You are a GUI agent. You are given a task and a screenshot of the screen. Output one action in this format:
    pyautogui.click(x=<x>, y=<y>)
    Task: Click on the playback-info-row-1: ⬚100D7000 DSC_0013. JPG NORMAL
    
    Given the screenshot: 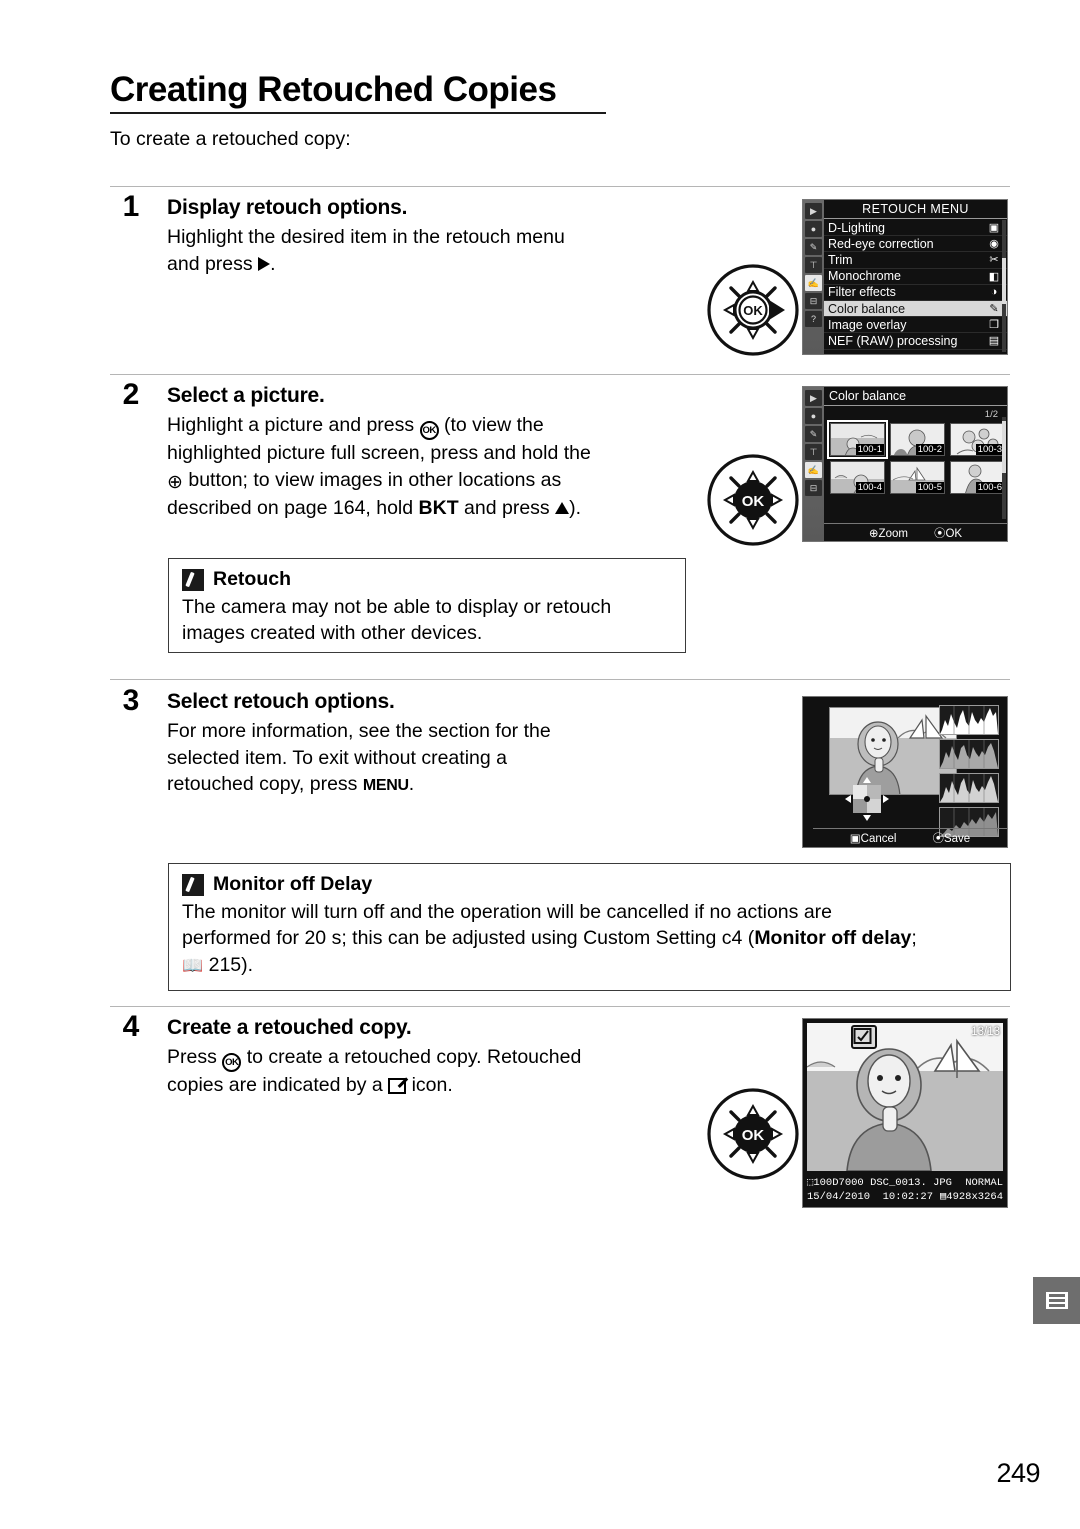 What is the action you would take?
    pyautogui.click(x=905, y=1183)
    